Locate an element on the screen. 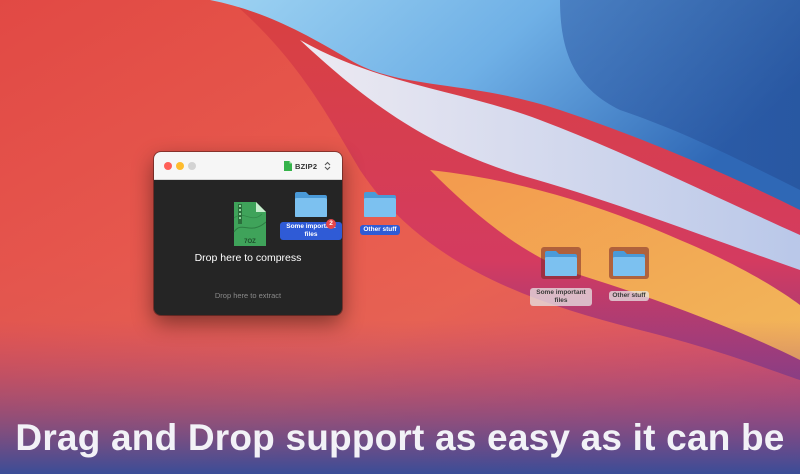 This screenshot has width=800, height=474. dragged-folder-other-stuff: Other stuff is located at coordinates (380, 213).